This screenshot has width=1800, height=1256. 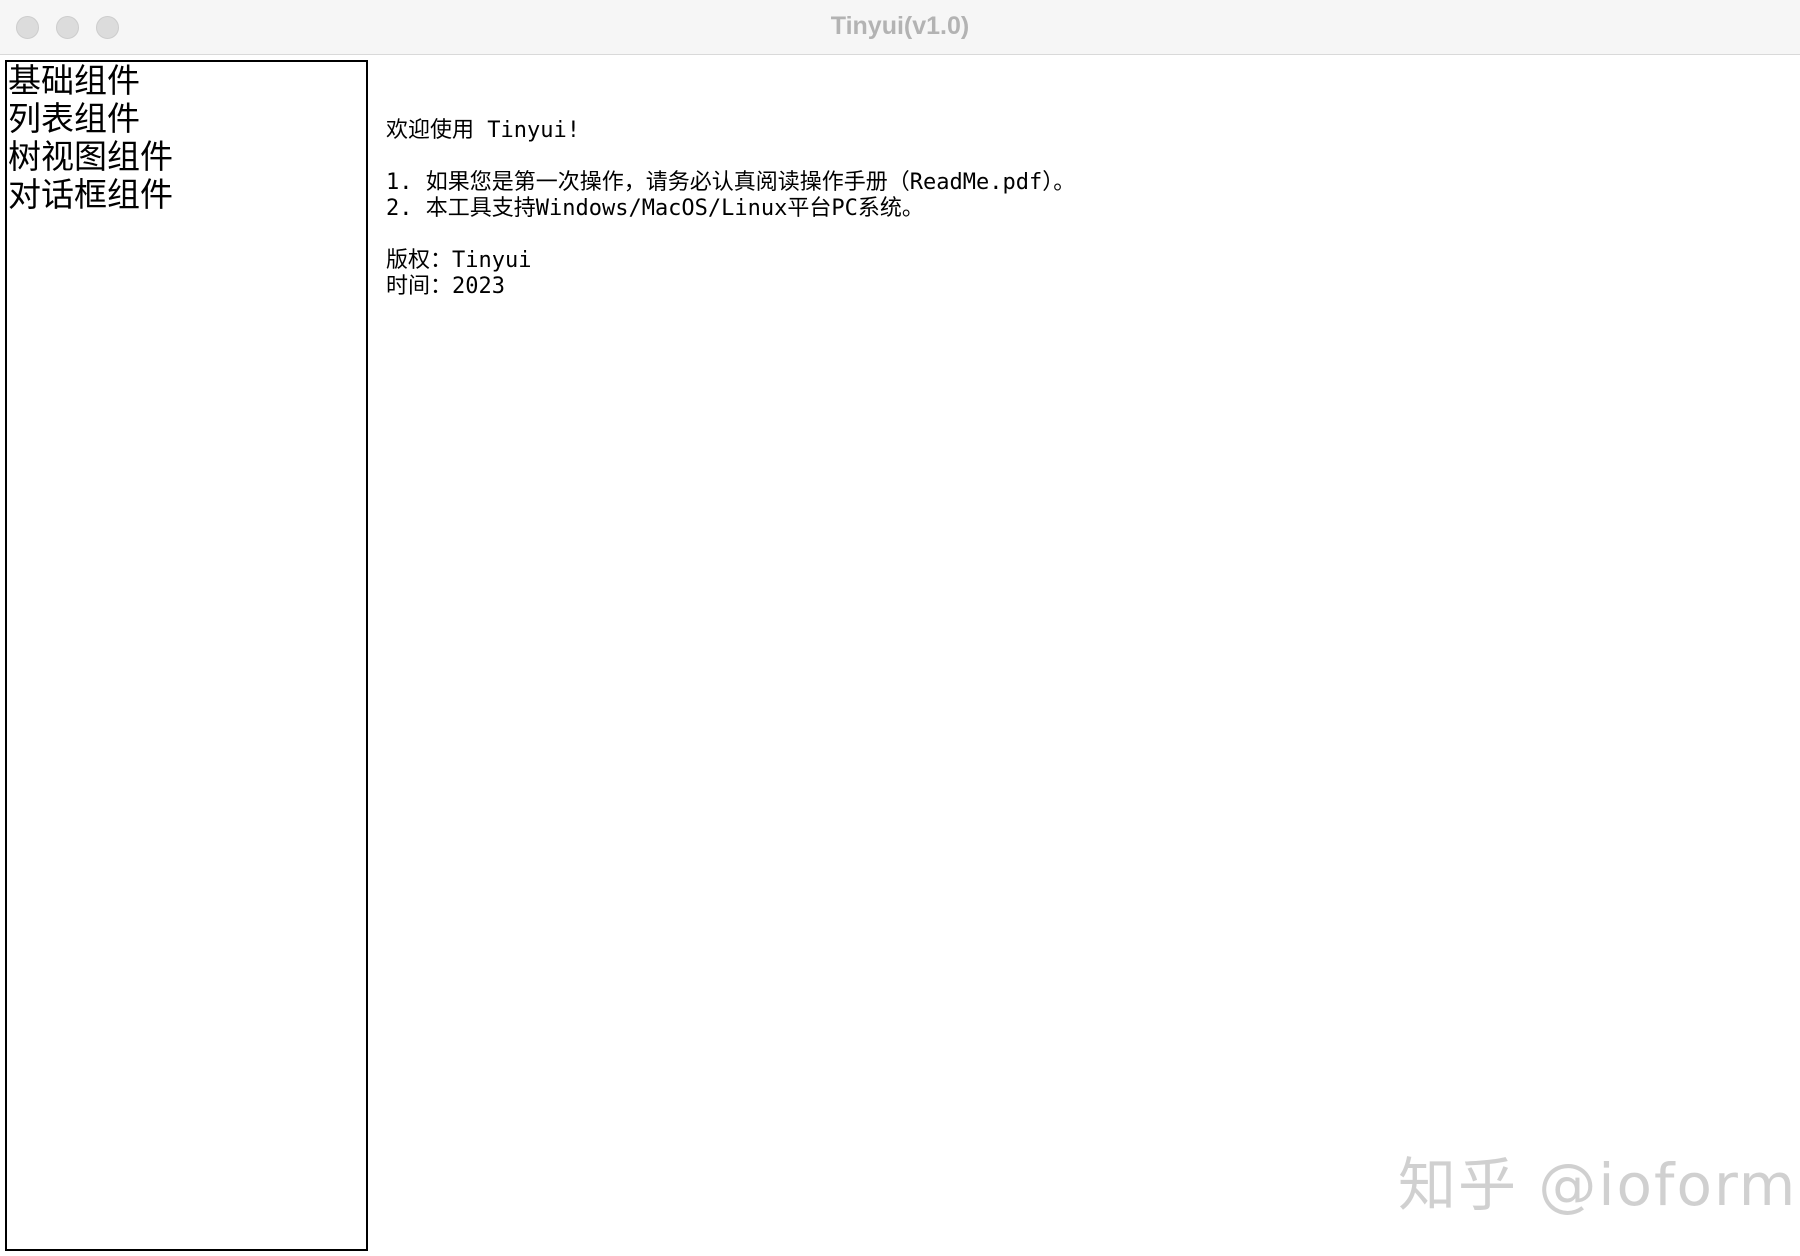 I want to click on sidebar-list: 基础组件 列表组件 树视图组件 对话框组件, so click(x=186, y=138).